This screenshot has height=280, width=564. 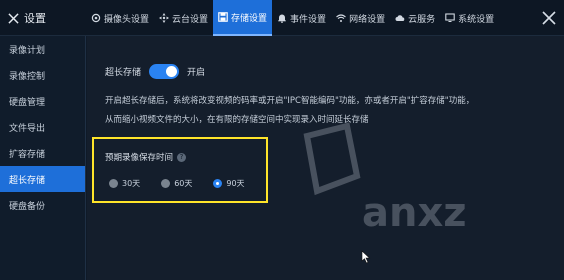 I want to click on tab-system-settings: 系统设置, so click(x=469, y=18).